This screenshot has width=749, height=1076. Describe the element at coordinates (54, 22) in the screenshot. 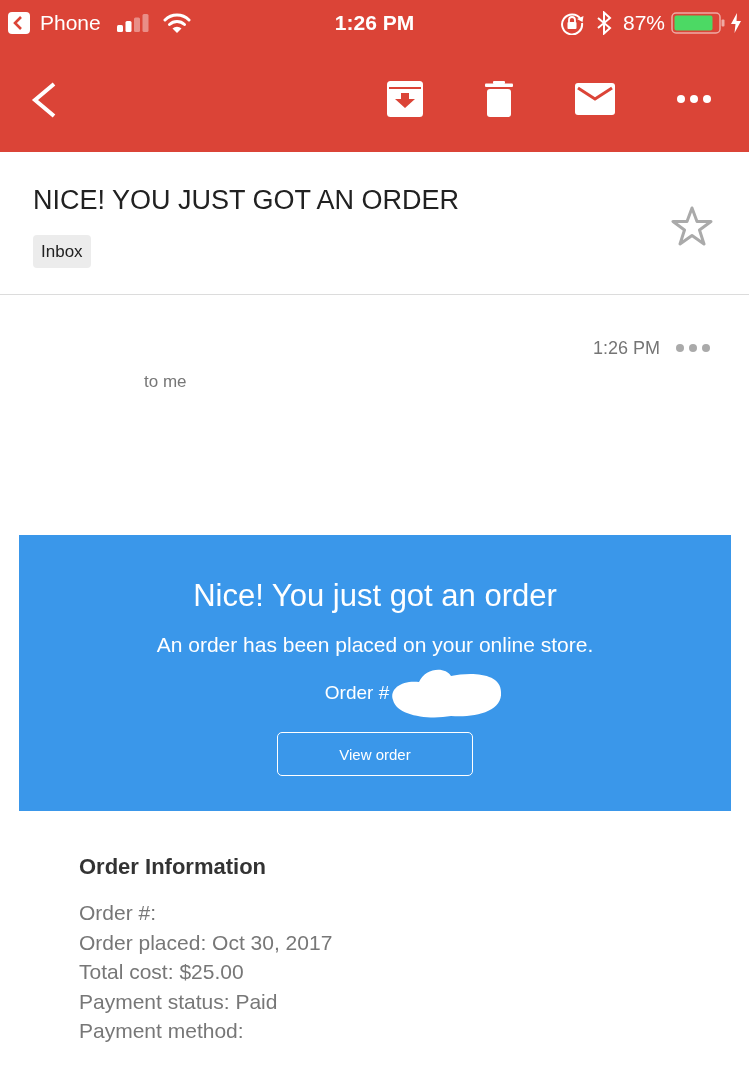

I see `back-to-app-button: Phone` at that location.